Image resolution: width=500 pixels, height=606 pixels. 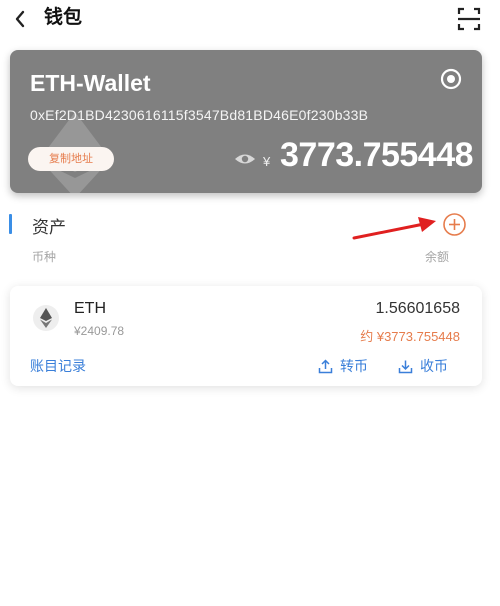 What do you see at coordinates (325, 365) in the screenshot?
I see `upload-icon` at bounding box center [325, 365].